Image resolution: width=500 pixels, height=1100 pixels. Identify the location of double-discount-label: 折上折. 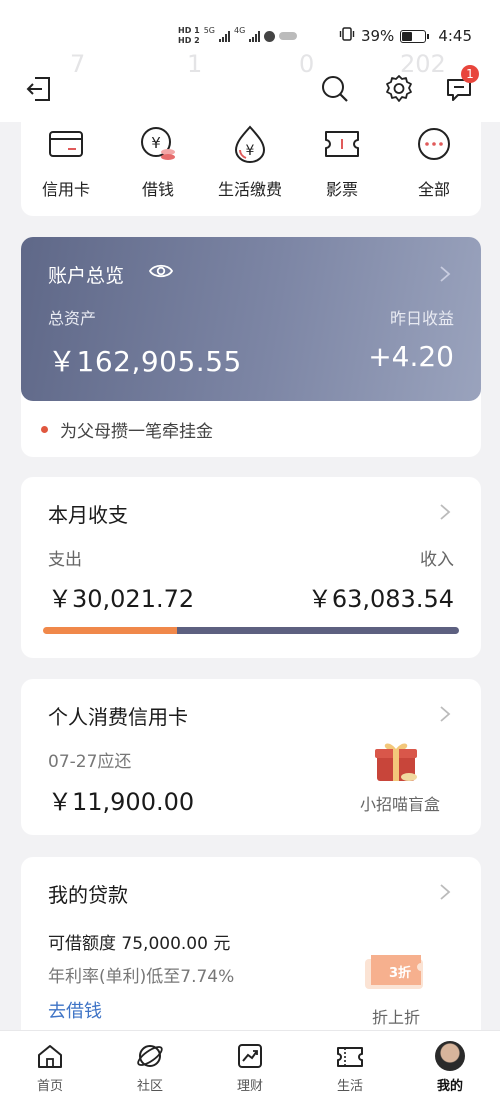
(396, 1016).